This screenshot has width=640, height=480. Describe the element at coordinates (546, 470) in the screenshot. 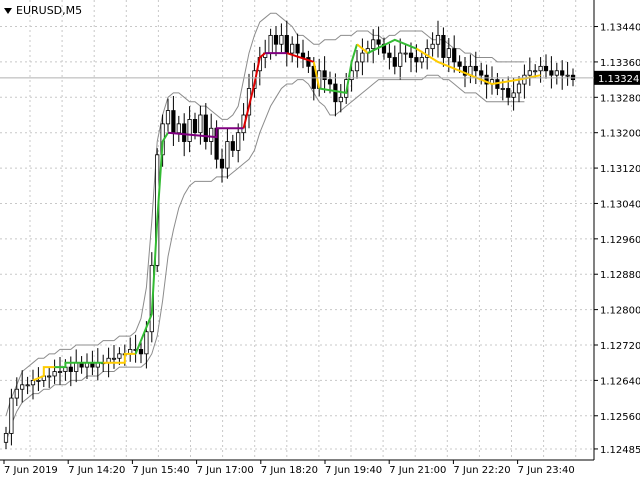

I see `x-tick-label: 7 Jun 23:40` at that location.